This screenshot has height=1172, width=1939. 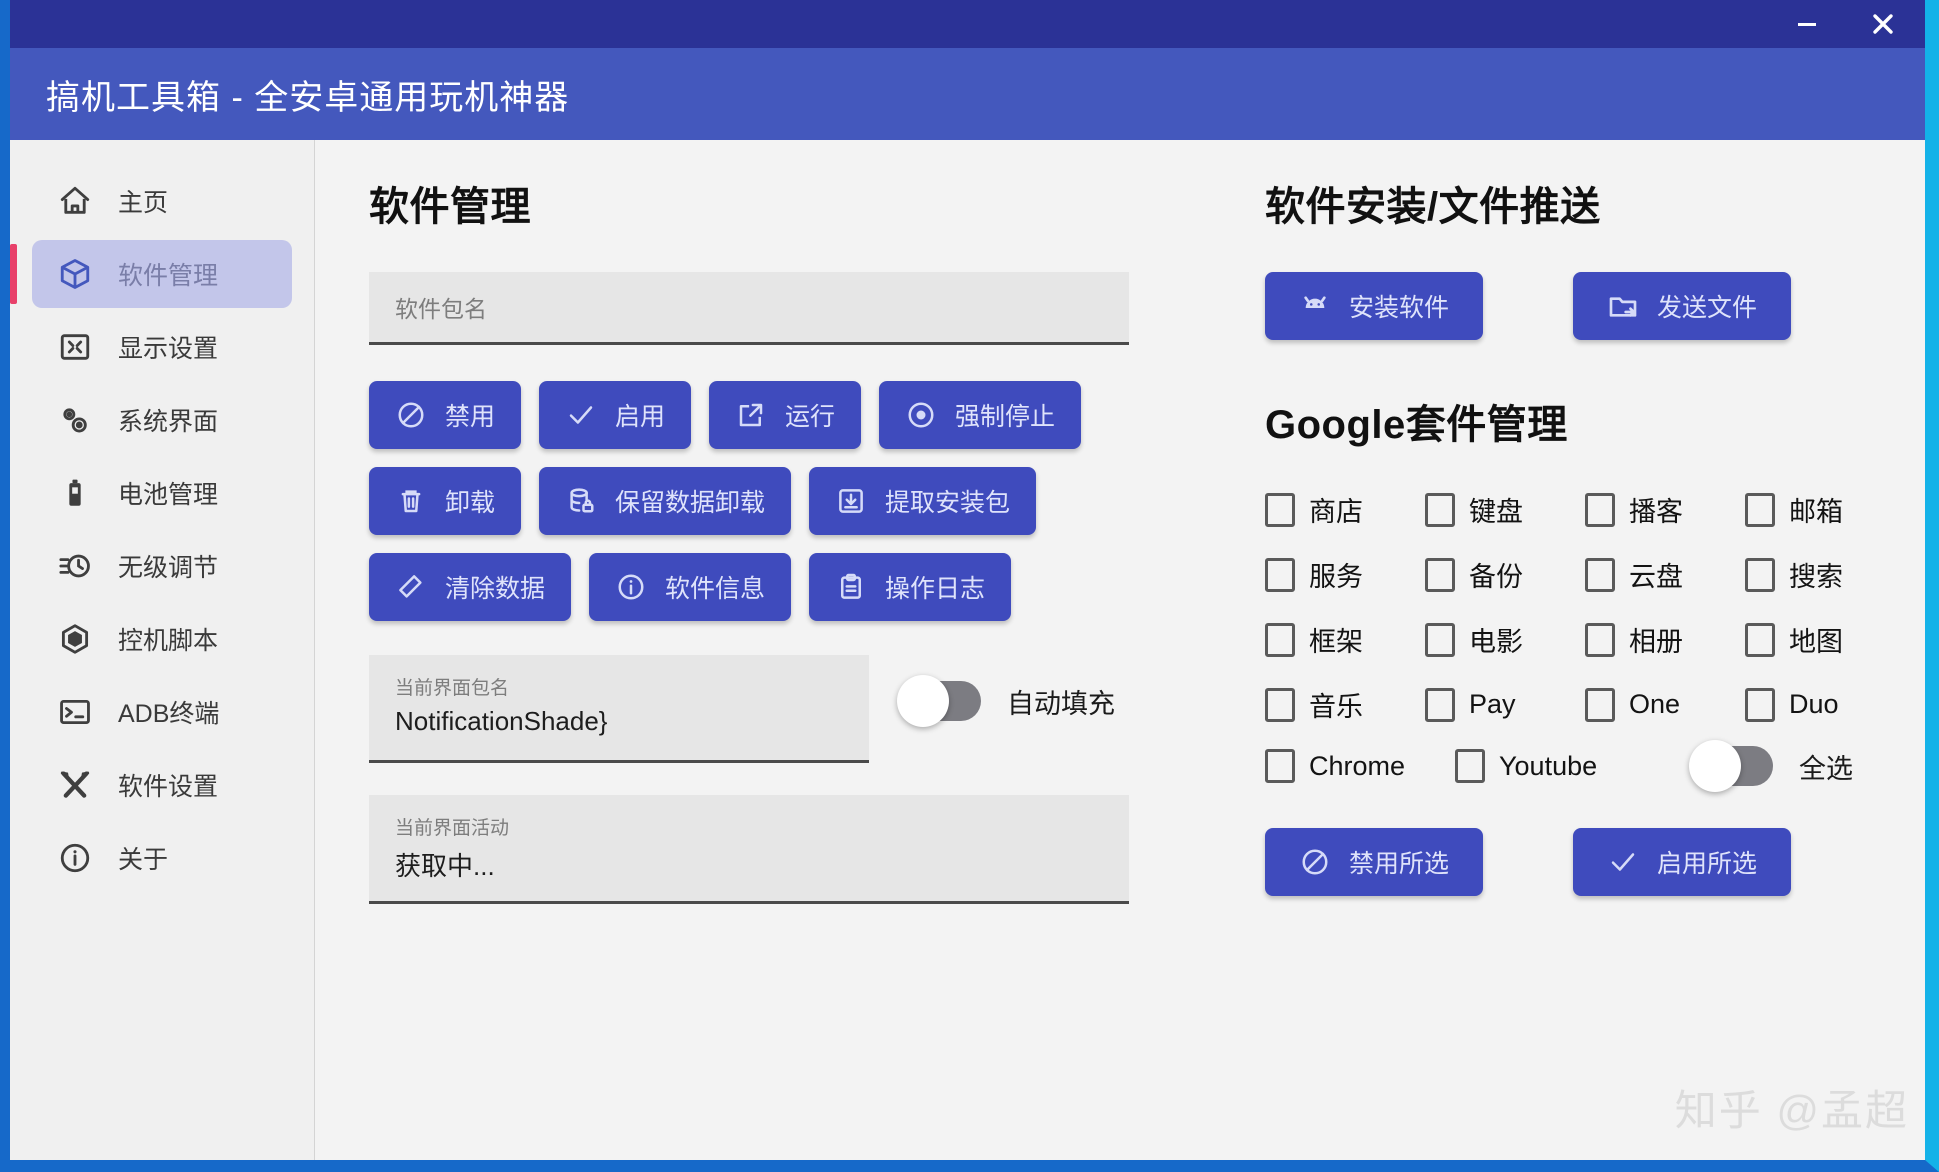 What do you see at coordinates (640, 417) in the screenshot?
I see `button-label: 启用` at bounding box center [640, 417].